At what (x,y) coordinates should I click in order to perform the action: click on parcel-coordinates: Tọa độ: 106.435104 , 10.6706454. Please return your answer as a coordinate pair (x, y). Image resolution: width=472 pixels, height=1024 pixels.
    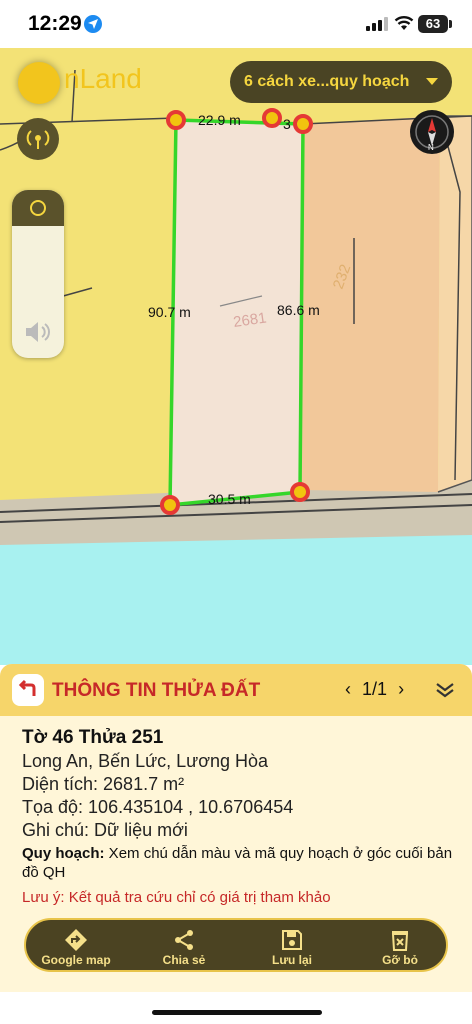
    Looking at the image, I should click on (158, 807).